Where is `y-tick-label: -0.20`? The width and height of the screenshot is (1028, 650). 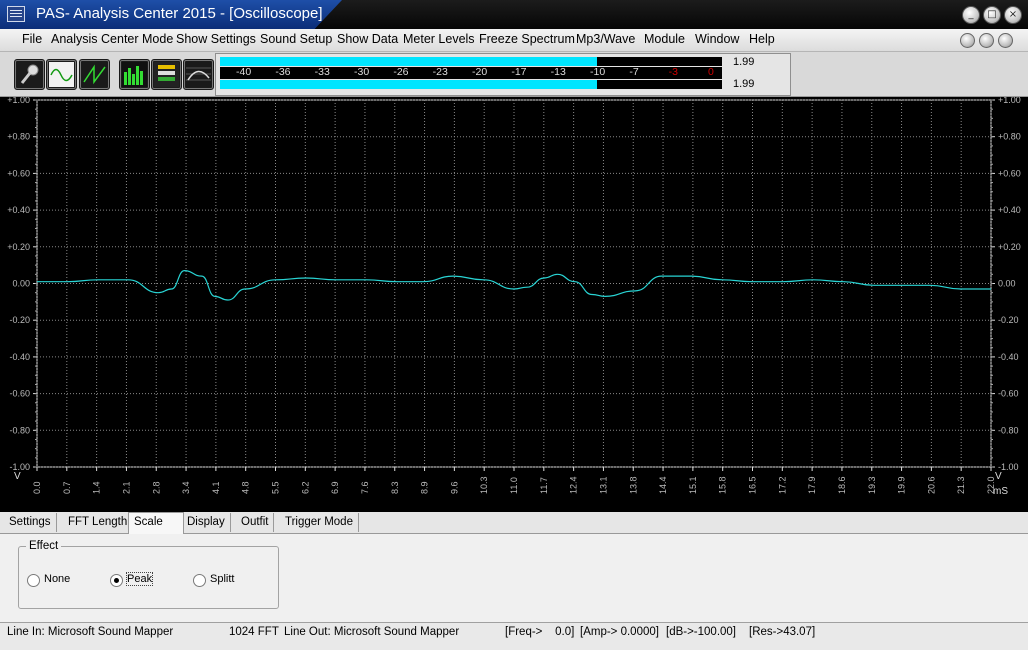
y-tick-label: -0.20 is located at coordinates (1008, 320).